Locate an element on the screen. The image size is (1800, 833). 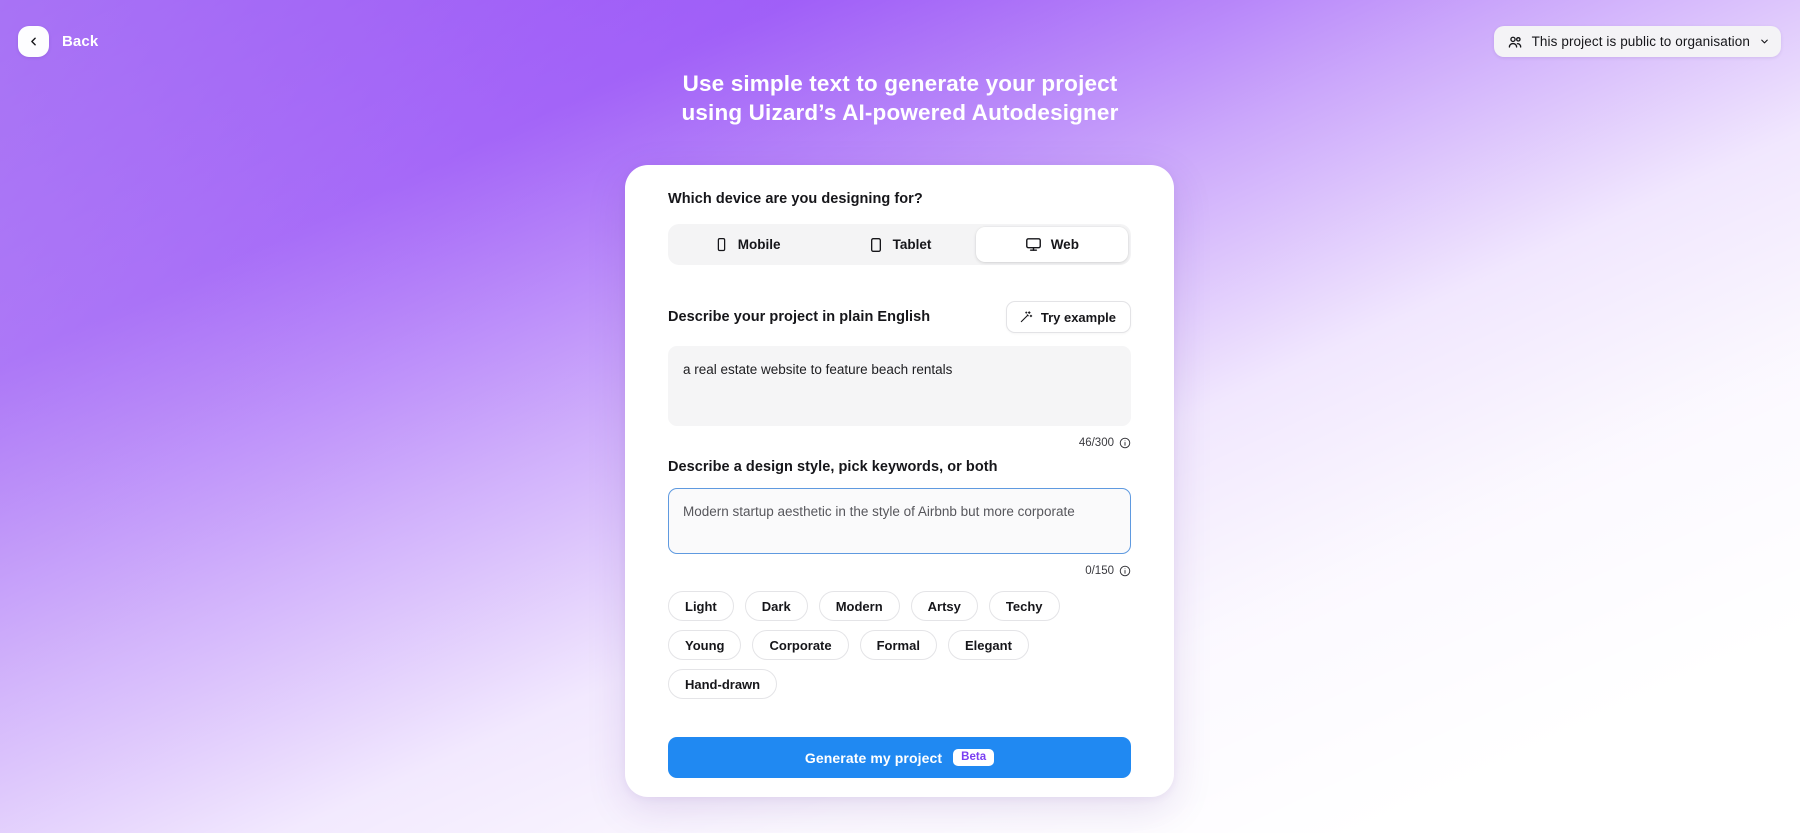
keyword-chip: Techy is located at coordinates (1024, 606).